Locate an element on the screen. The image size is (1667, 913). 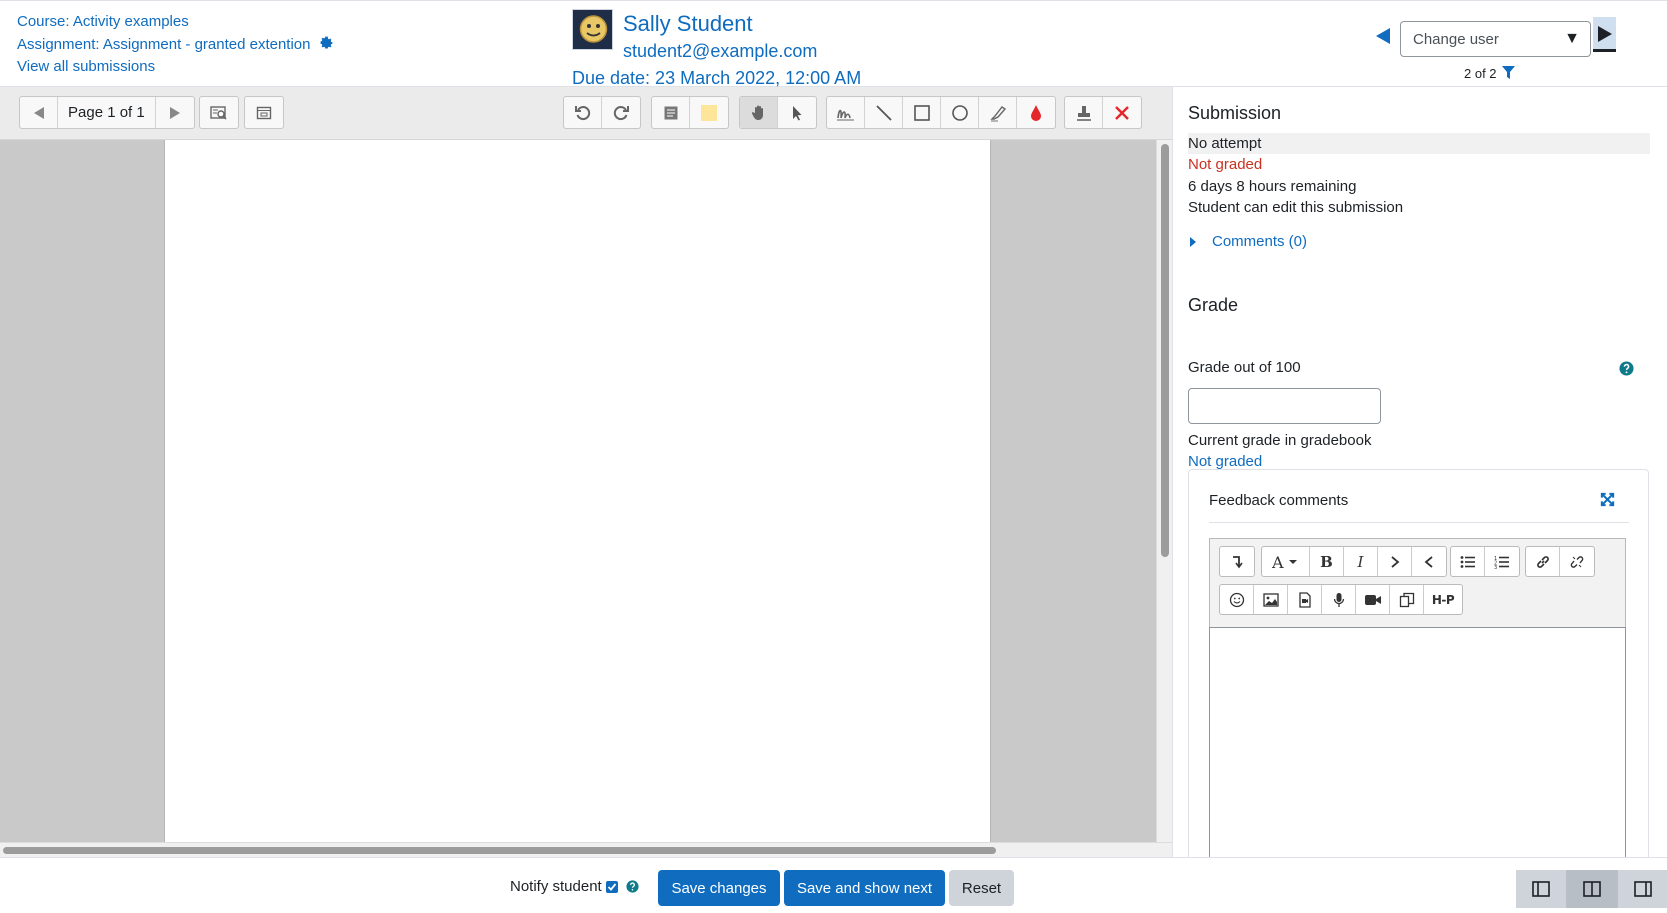
divider is located at coordinates (1419, 522).